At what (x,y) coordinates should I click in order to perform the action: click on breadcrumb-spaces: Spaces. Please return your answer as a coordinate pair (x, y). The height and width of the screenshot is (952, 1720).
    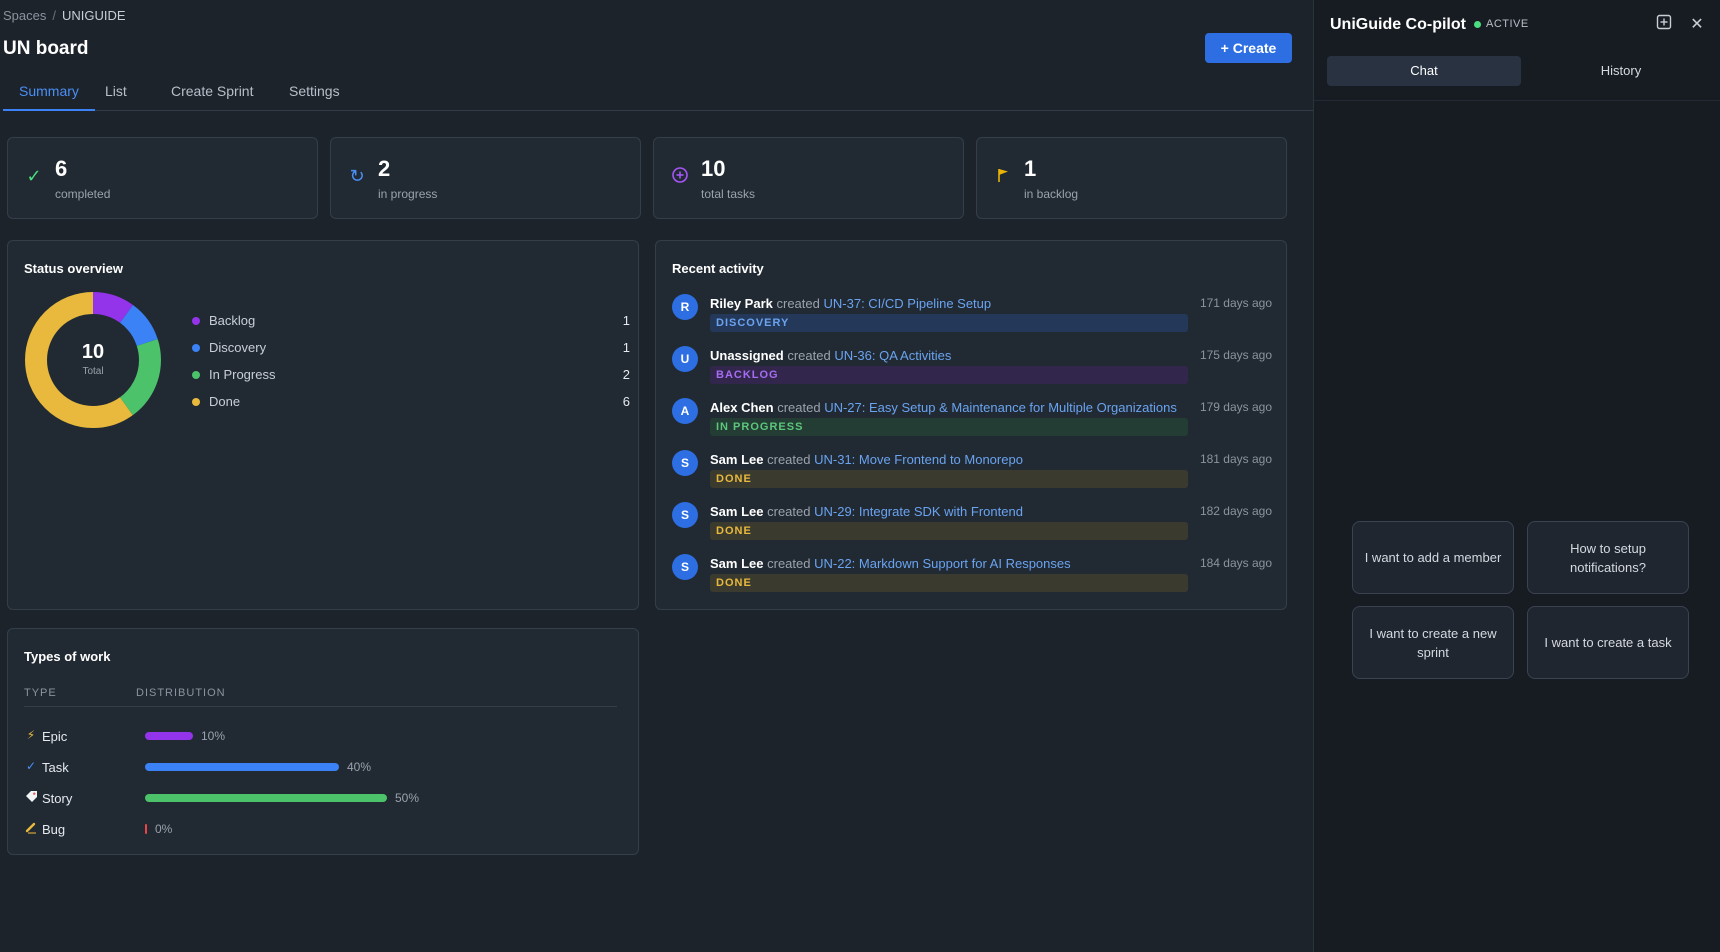
    Looking at the image, I should click on (24, 15).